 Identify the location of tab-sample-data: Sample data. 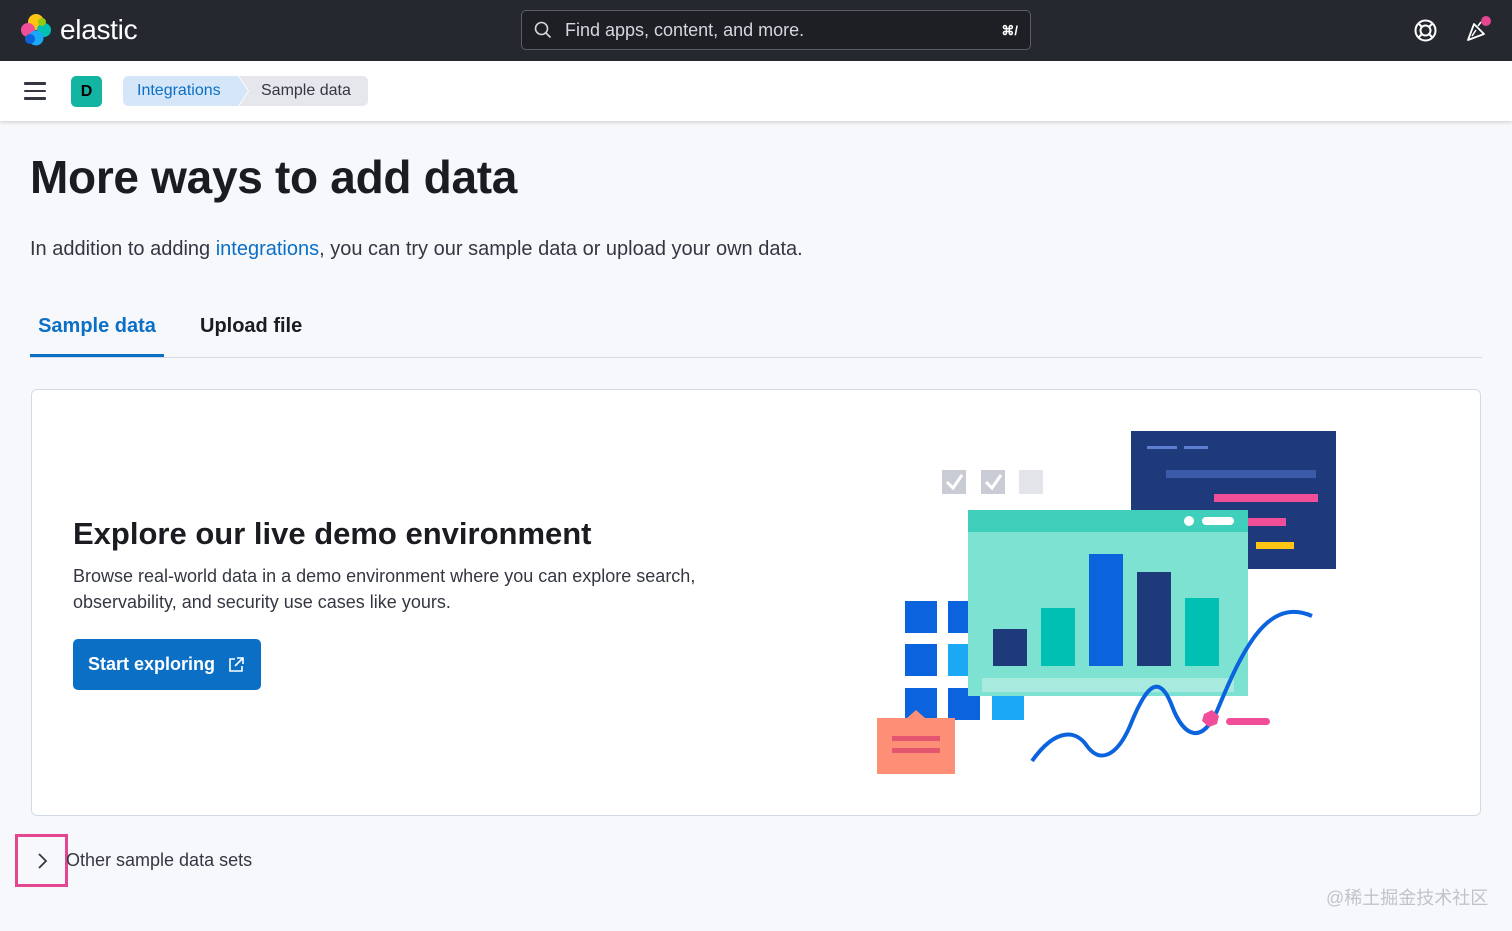
(97, 331).